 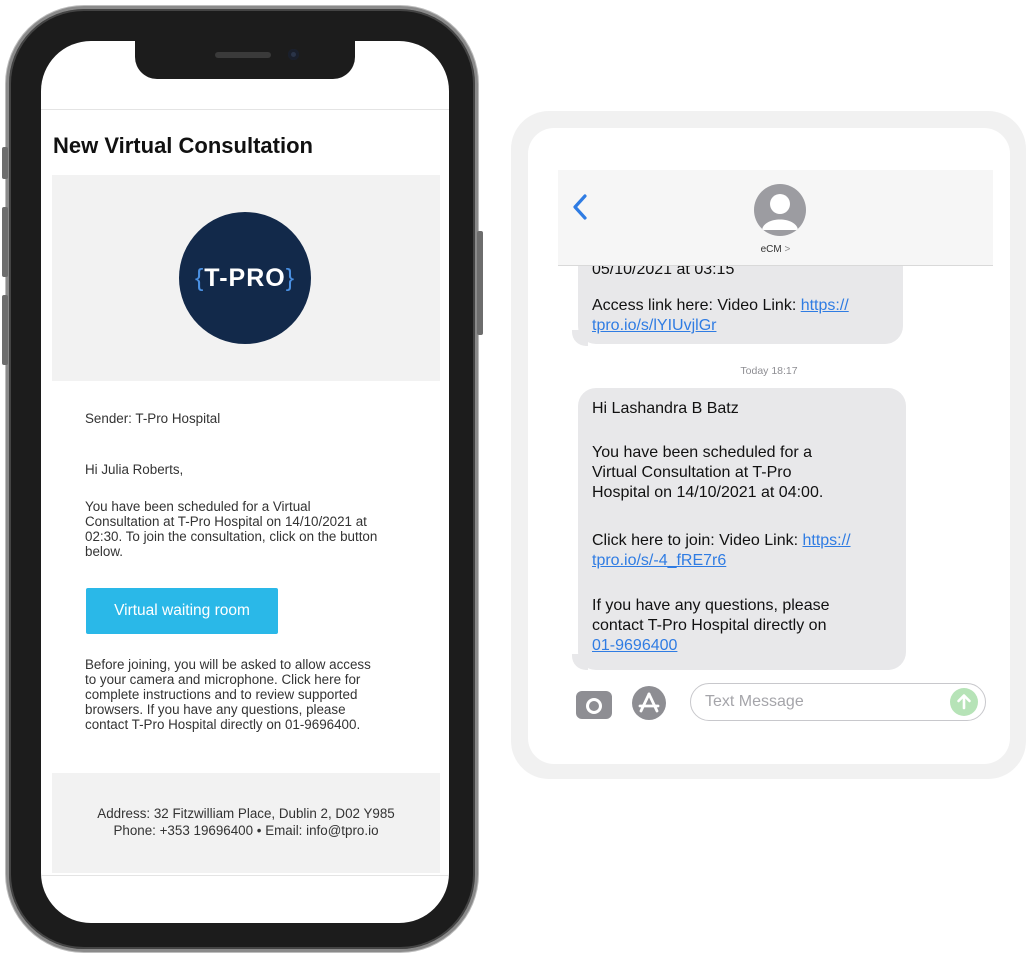 I want to click on text-message-input, so click(x=838, y=702).